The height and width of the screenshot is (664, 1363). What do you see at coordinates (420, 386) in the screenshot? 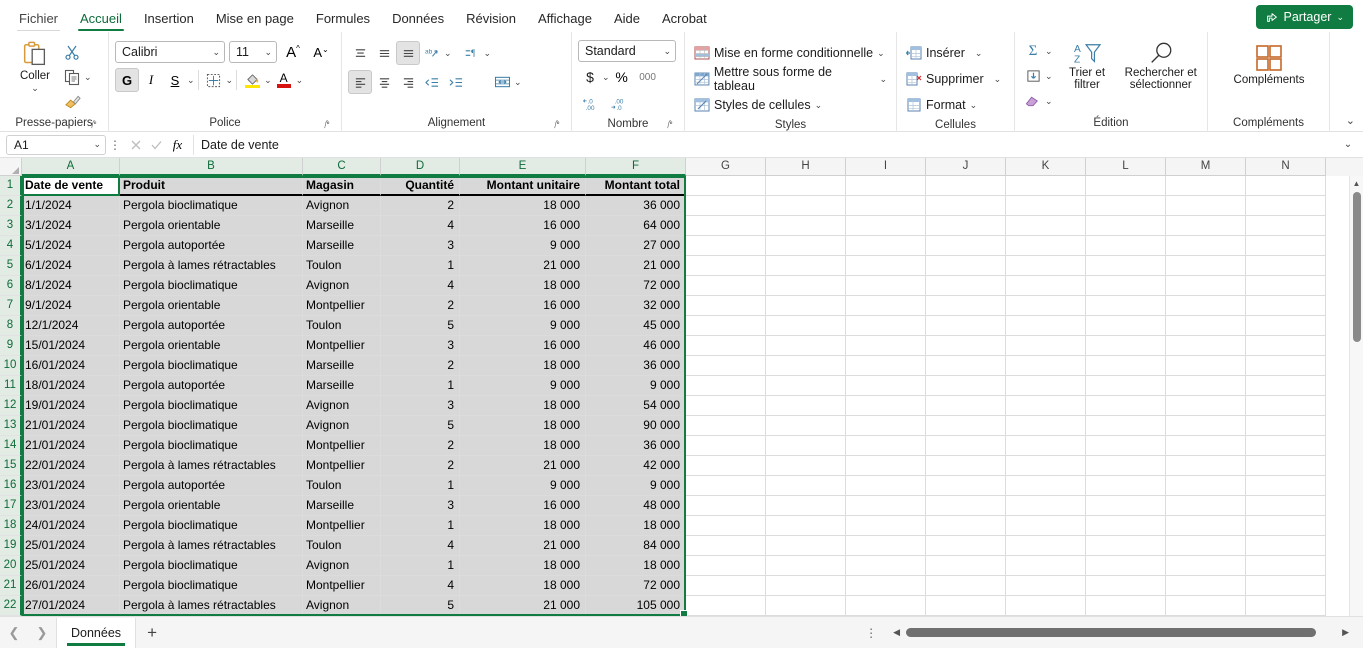
I see `cell-D11: 1` at bounding box center [420, 386].